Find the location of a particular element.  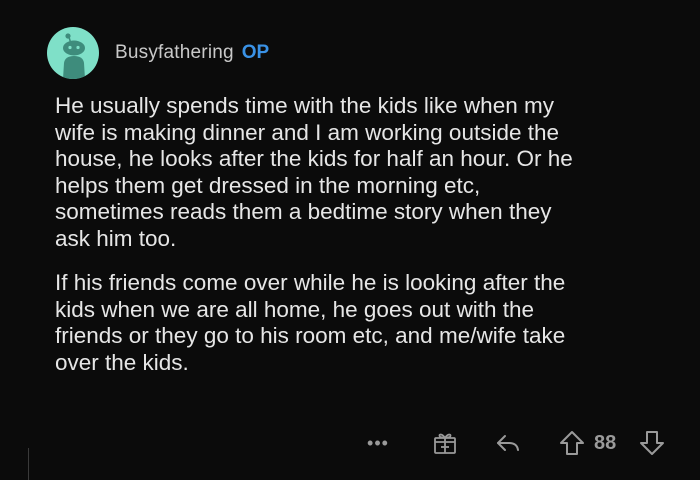

gift-icon is located at coordinates (445, 443).